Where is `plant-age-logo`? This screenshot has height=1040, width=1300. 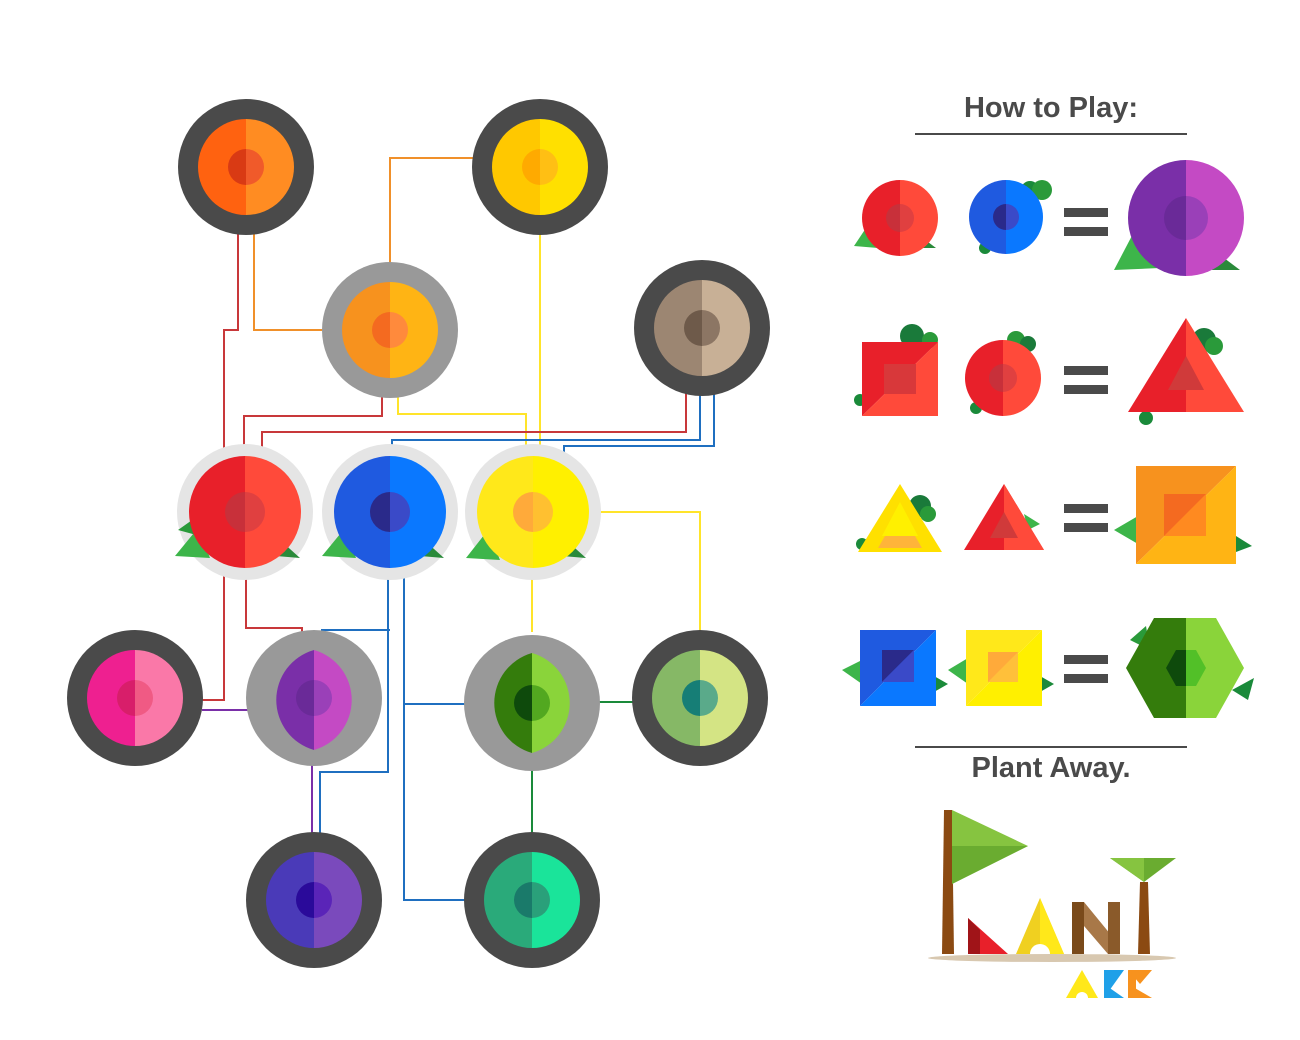 plant-age-logo is located at coordinates (1052, 904).